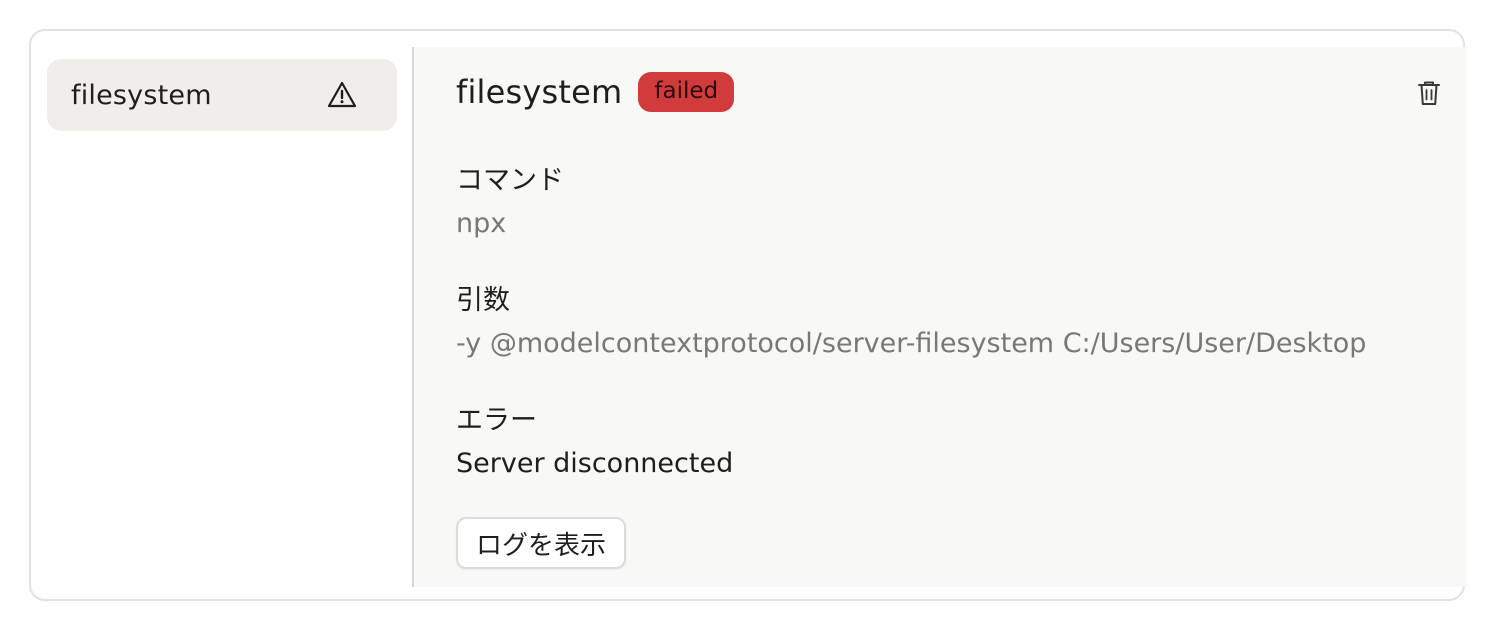 This screenshot has height=632, width=1498. Describe the element at coordinates (481, 223) in the screenshot. I see `command-value: npx` at that location.